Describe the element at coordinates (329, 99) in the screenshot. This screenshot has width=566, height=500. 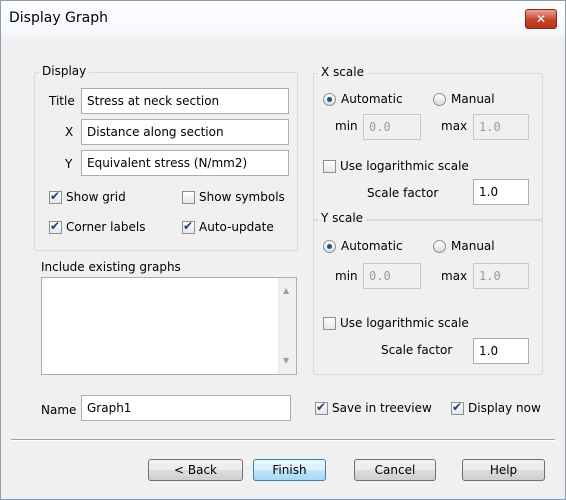
I see `x-automatic-radio-icon` at that location.